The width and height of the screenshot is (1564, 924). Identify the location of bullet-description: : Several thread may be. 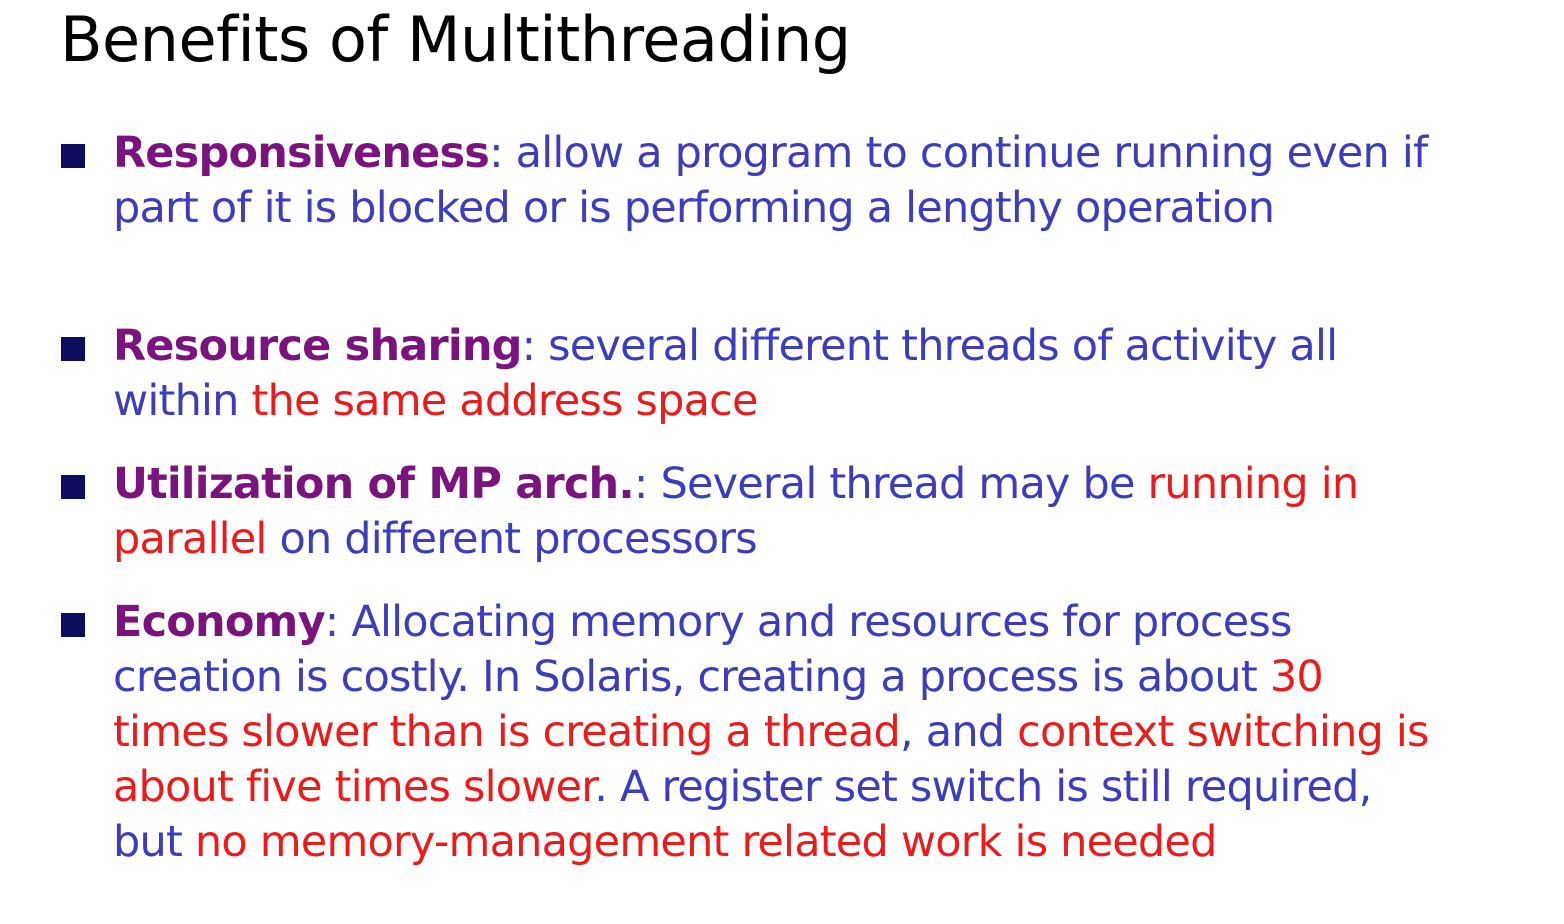
(890, 484).